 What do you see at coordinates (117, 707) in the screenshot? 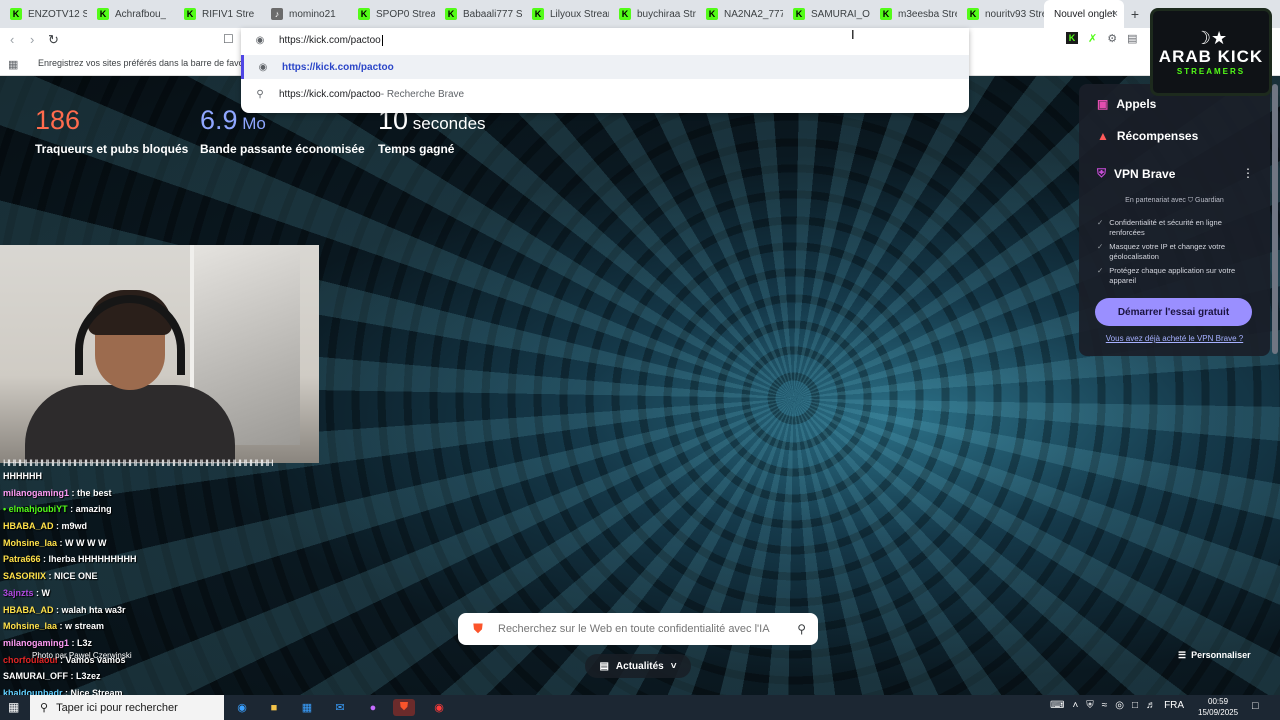
I see `taskbar-search-text: Taper ici pour rechercher` at bounding box center [117, 707].